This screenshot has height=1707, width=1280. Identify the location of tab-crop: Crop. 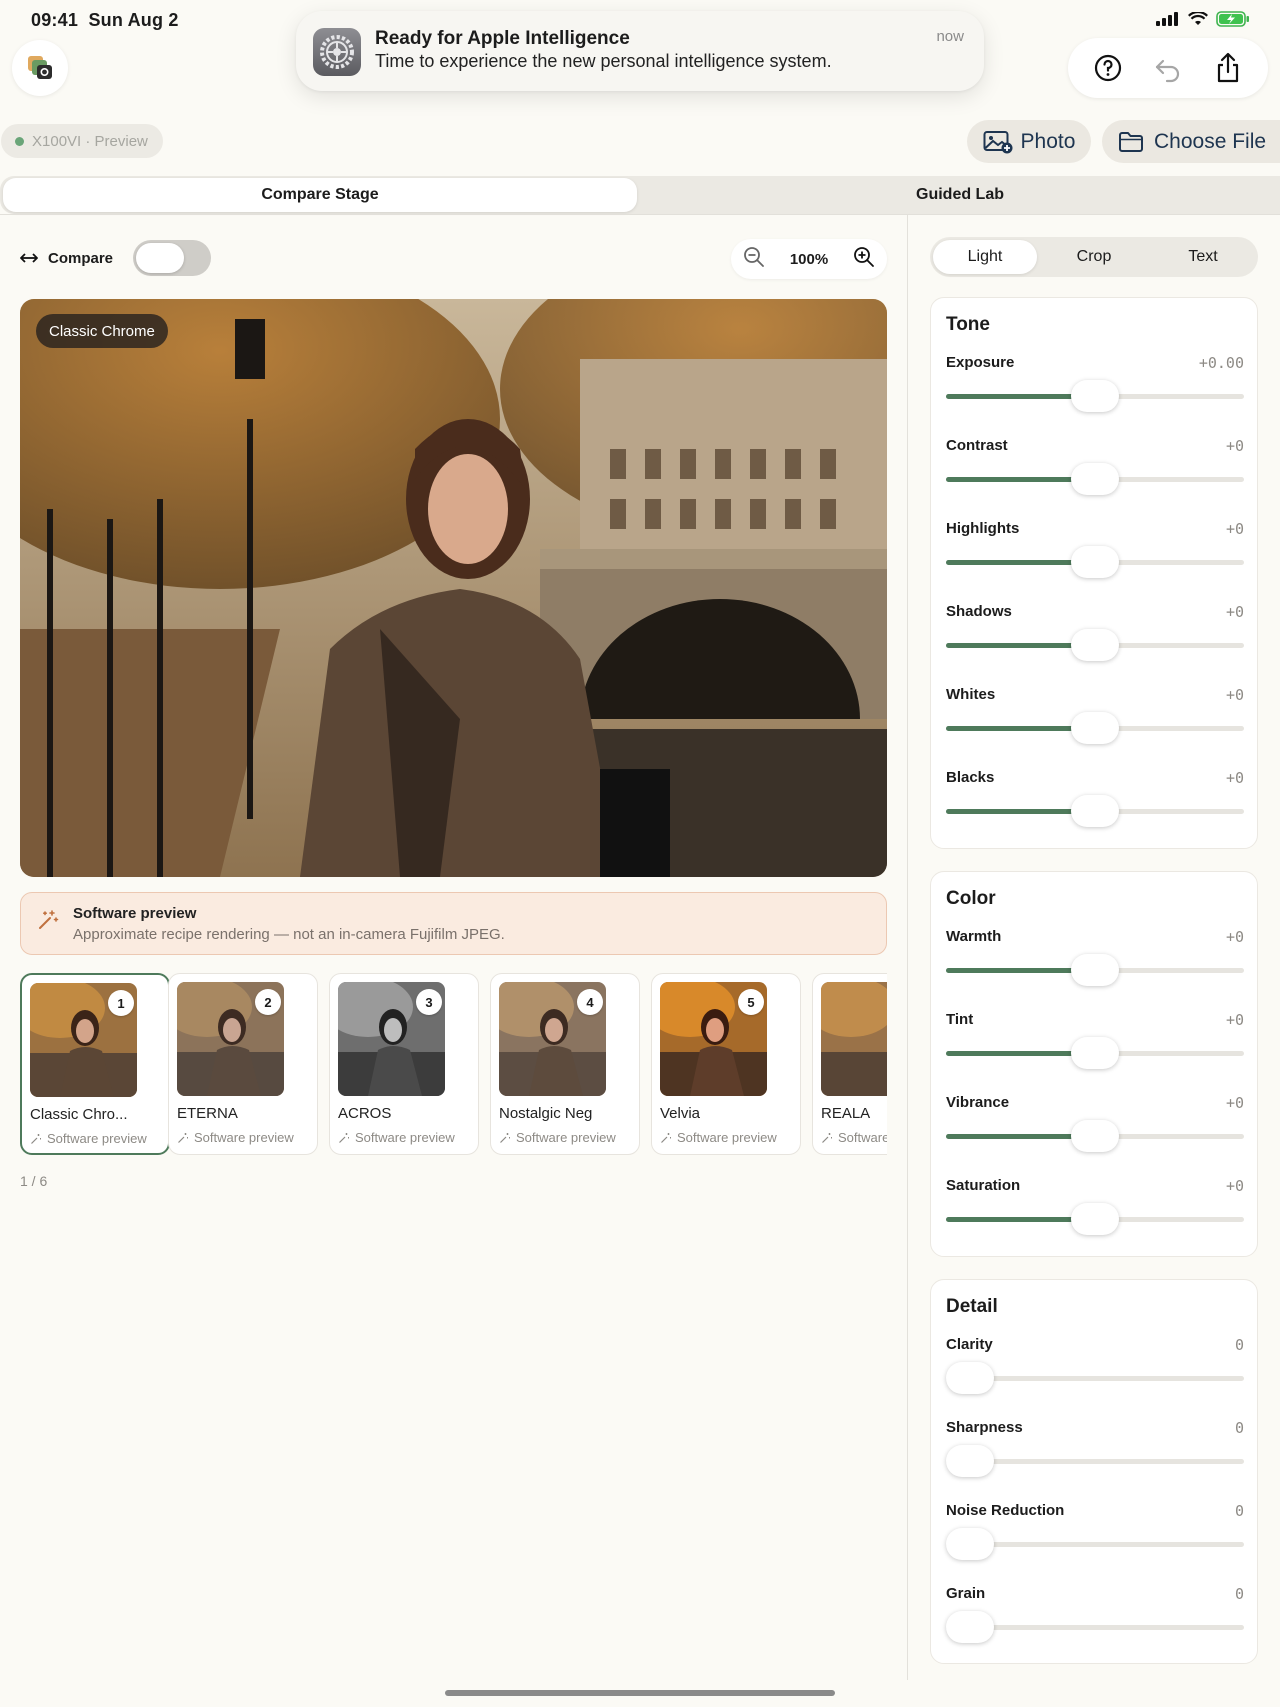
(1094, 257).